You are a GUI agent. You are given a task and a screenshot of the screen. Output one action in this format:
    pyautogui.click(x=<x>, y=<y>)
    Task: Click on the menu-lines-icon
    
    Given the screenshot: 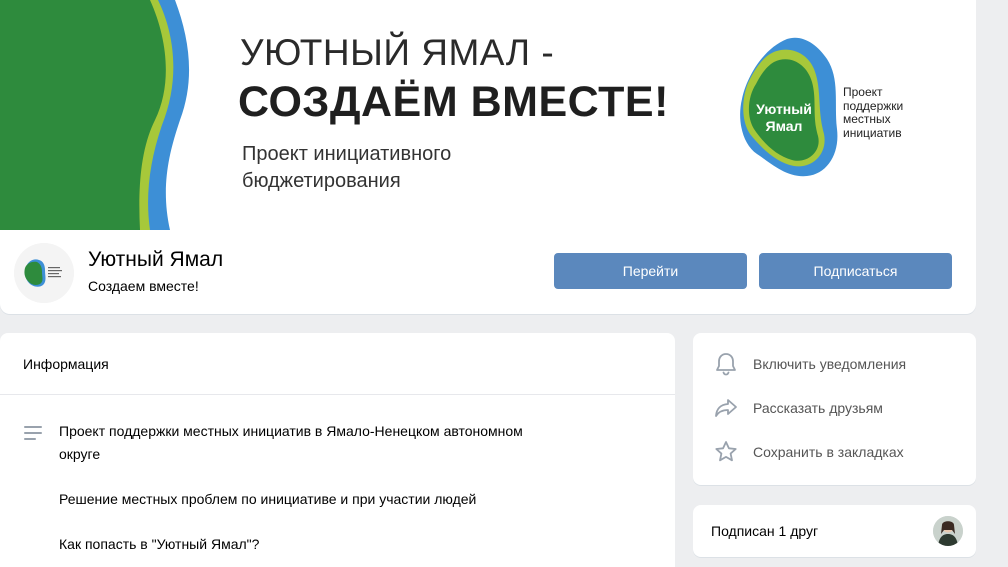 What is the action you would take?
    pyautogui.click(x=33, y=433)
    